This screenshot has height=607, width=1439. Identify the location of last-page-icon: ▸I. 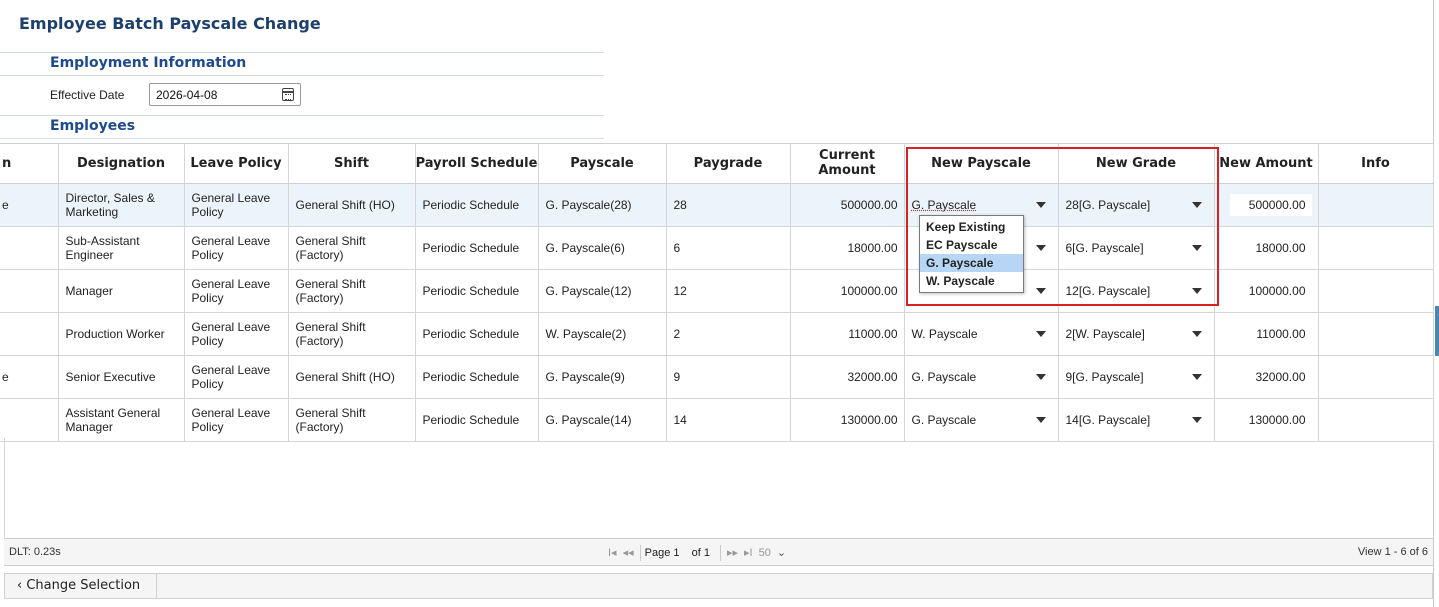
(748, 553).